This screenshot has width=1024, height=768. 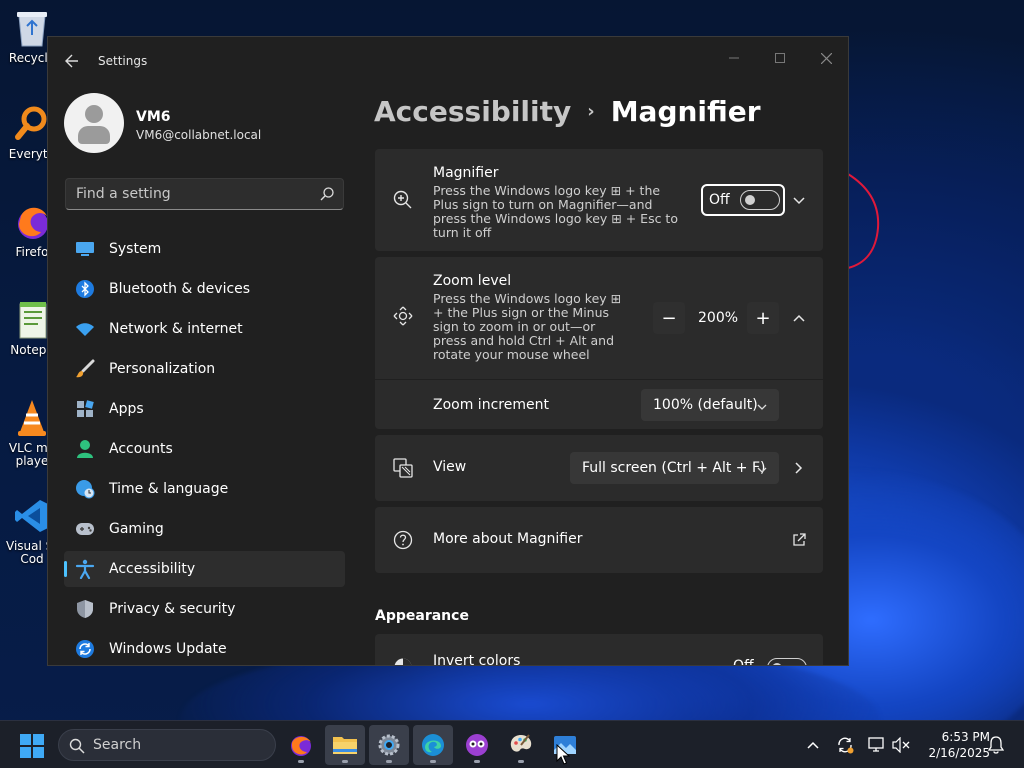 I want to click on sidebar-item-accessibility: Accessibility, so click(x=204, y=569).